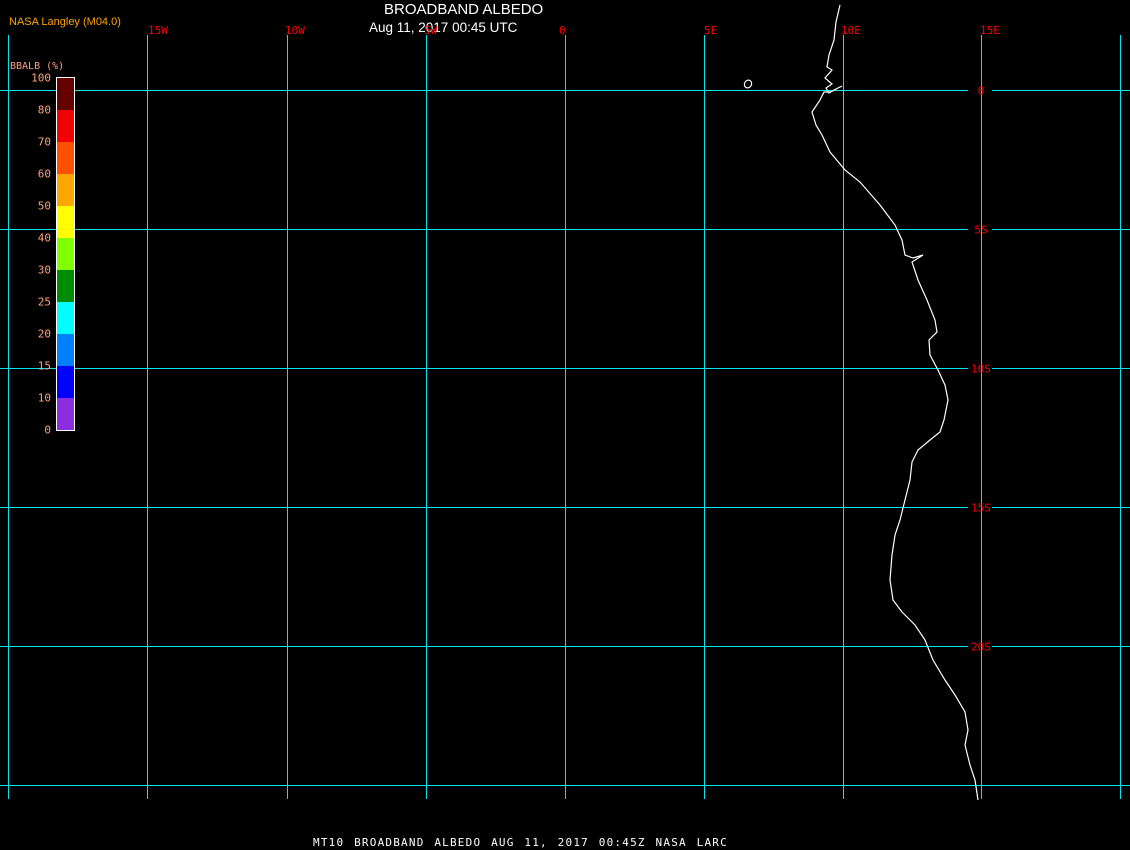 This screenshot has width=1130, height=850. I want to click on colorbar, so click(65, 254).